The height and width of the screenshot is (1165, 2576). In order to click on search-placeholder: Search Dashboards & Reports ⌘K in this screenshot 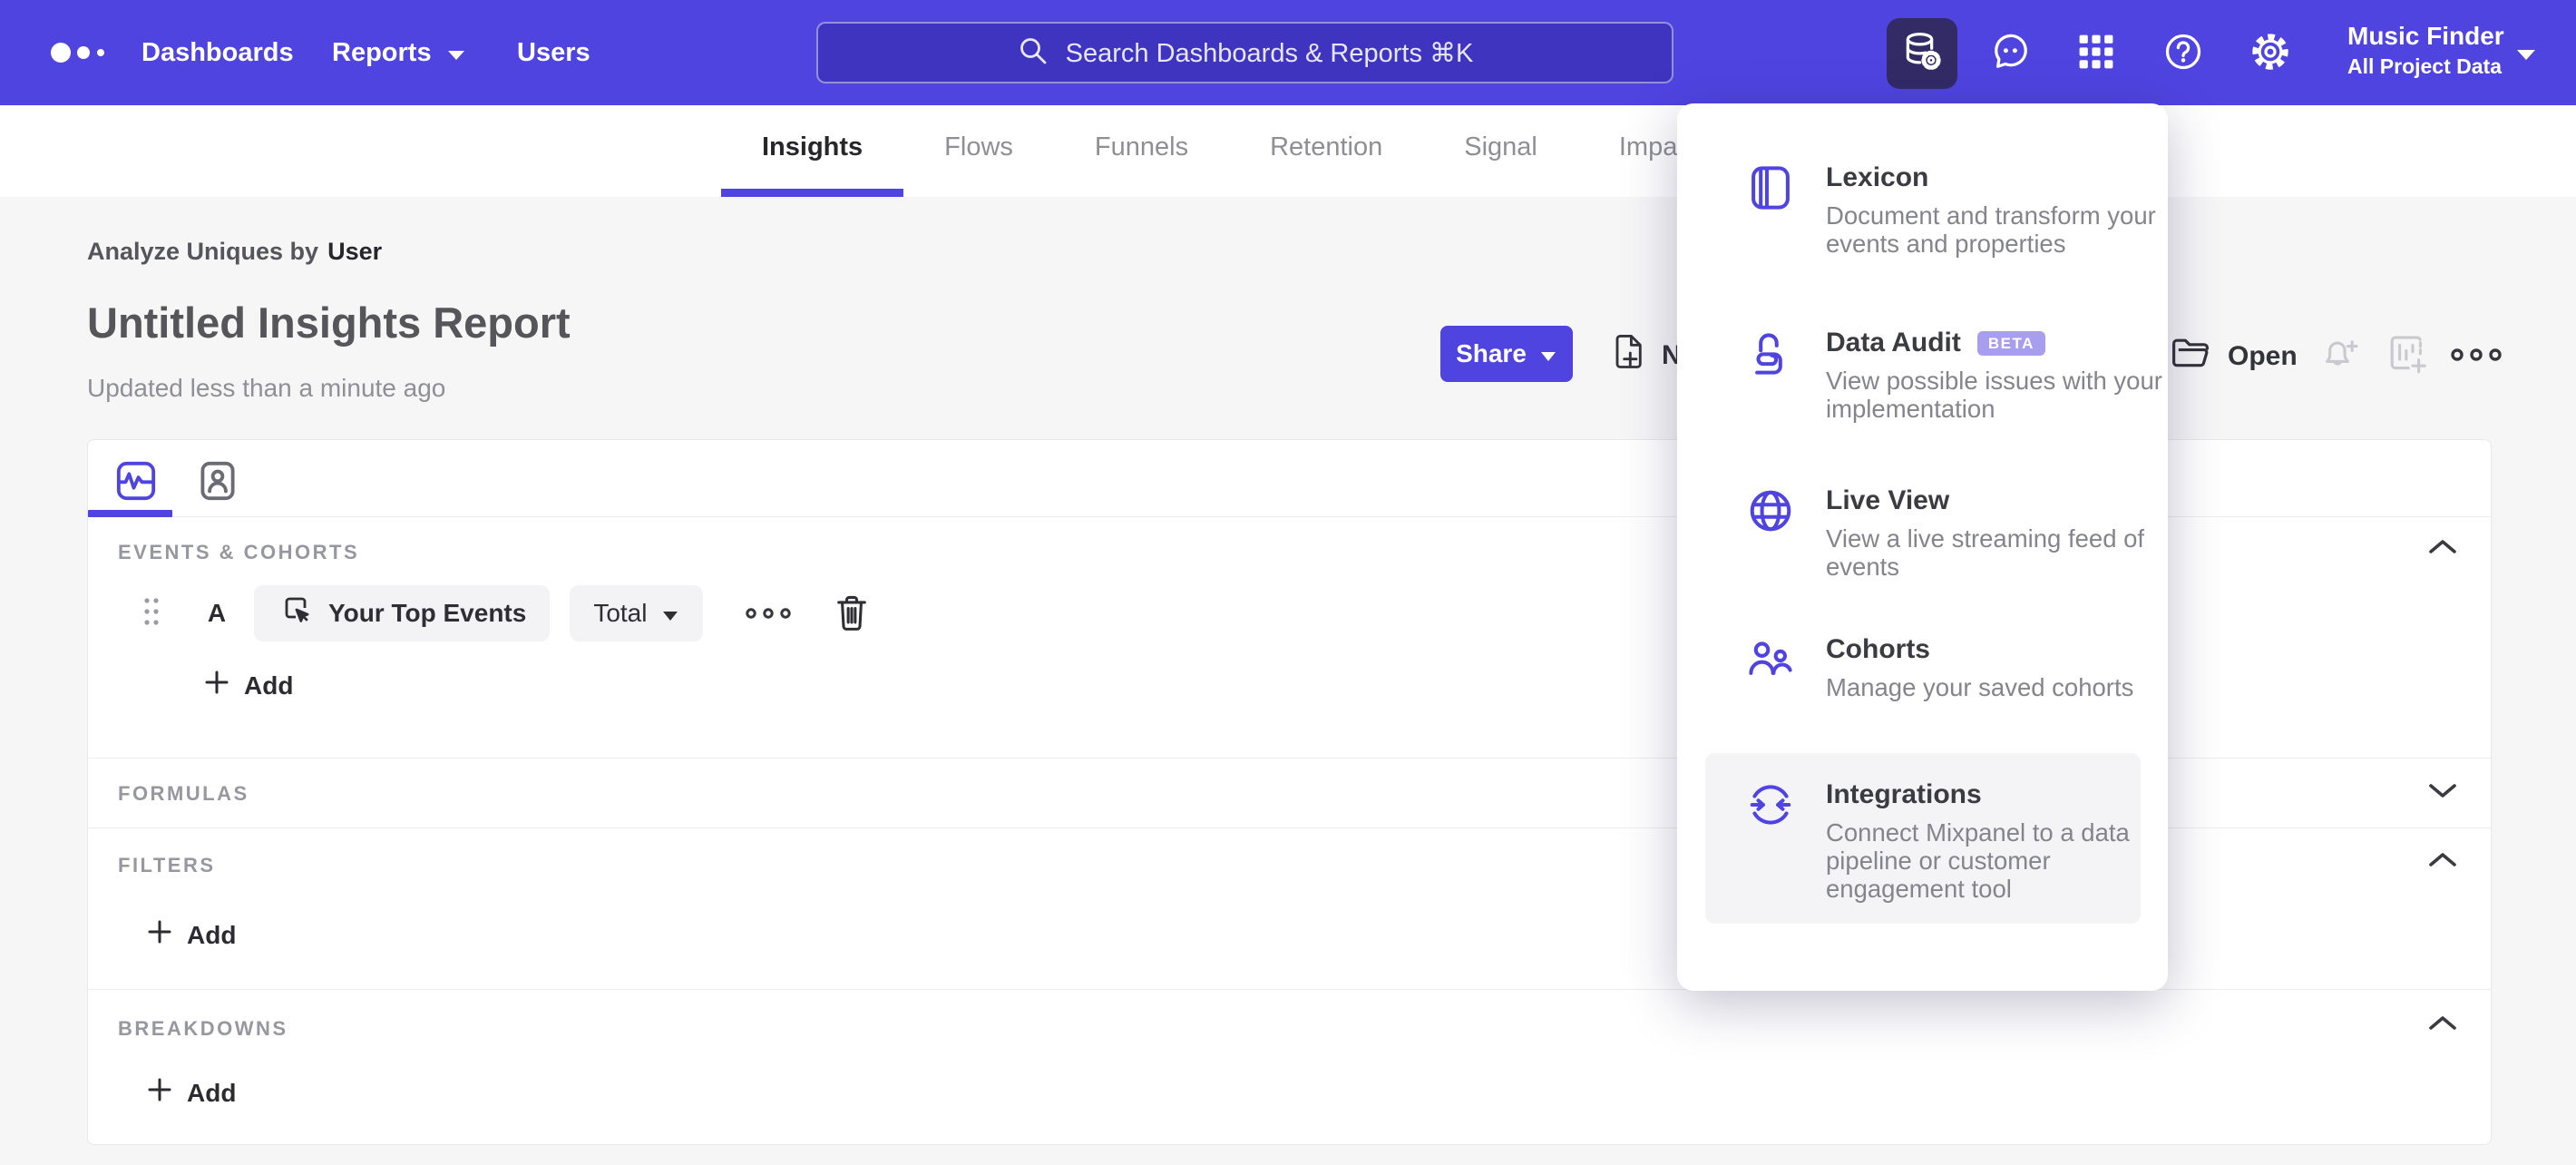, I will do `click(1269, 53)`.